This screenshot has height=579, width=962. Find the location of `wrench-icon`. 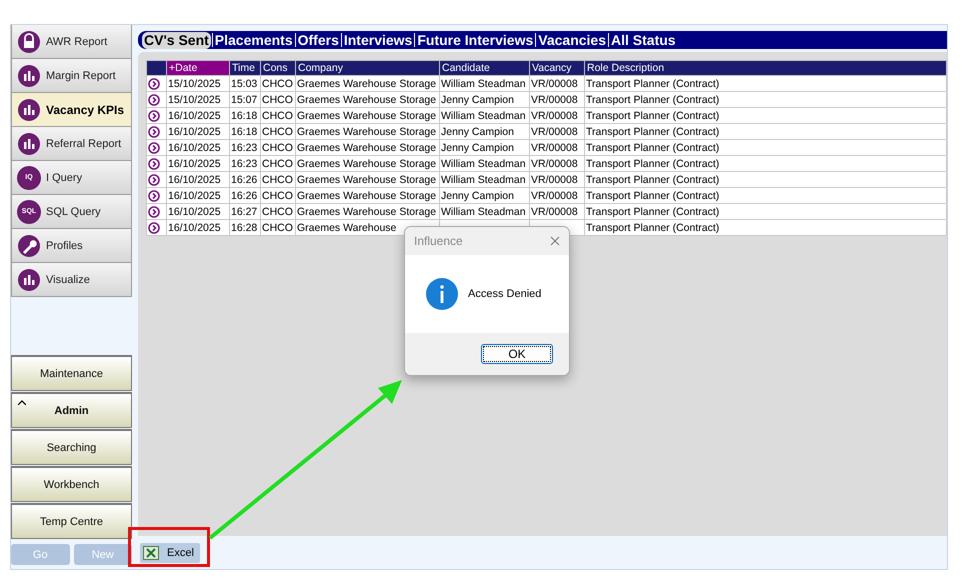

wrench-icon is located at coordinates (29, 246).